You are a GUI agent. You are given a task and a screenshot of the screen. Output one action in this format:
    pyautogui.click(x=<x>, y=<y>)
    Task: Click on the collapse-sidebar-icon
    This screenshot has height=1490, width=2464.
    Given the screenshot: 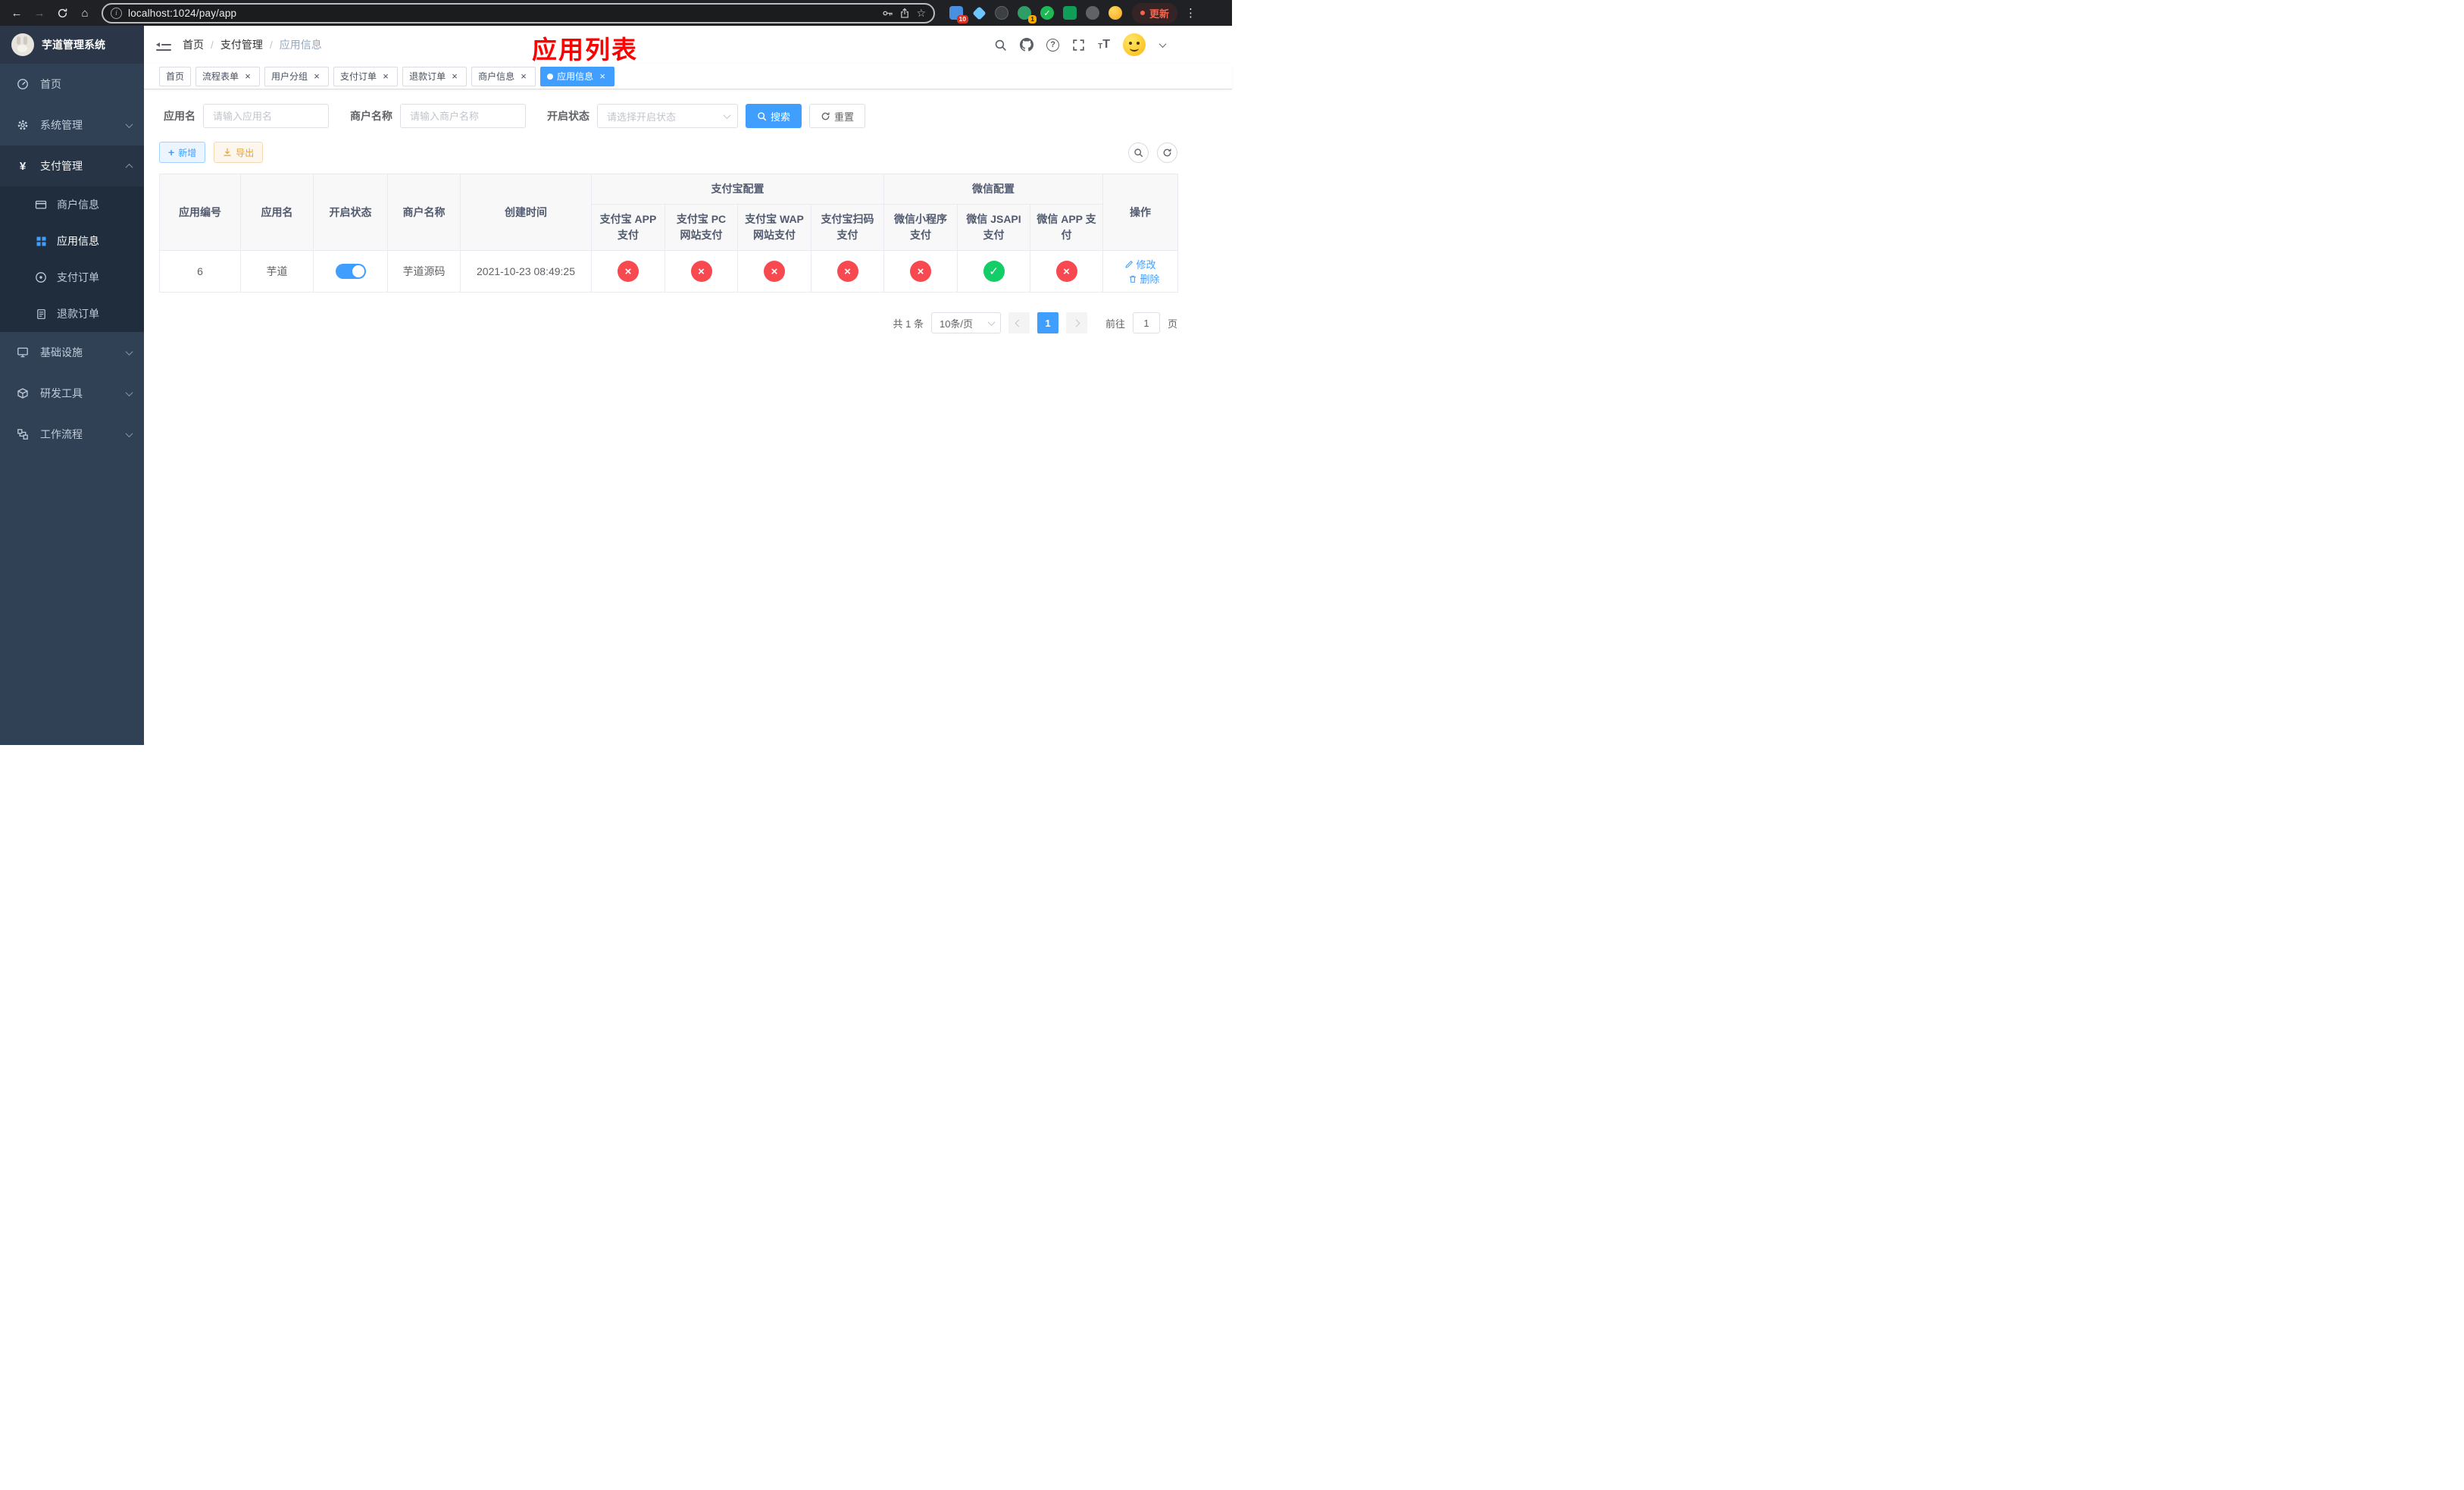 What is the action you would take?
    pyautogui.click(x=163, y=45)
    